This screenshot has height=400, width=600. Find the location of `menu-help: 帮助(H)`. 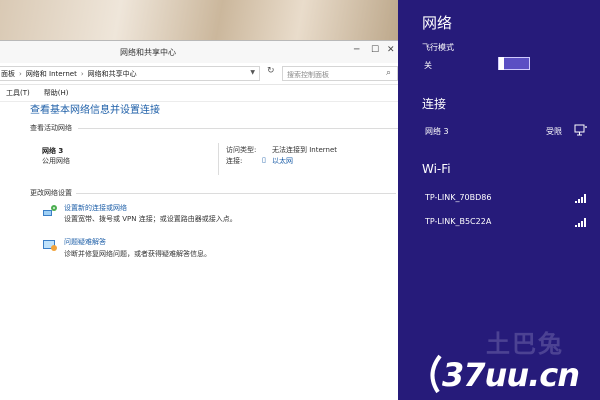

menu-help: 帮助(H) is located at coordinates (56, 93).